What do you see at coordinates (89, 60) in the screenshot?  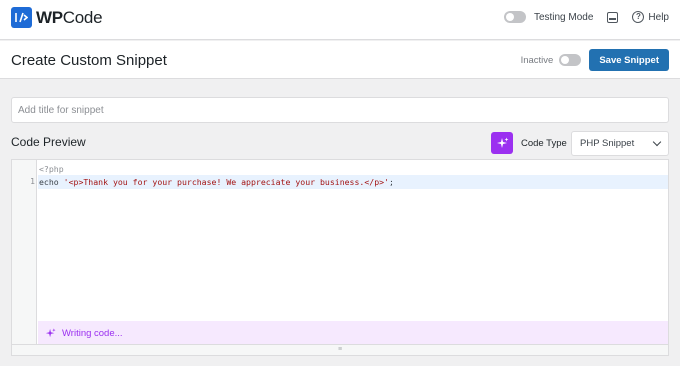 I see `page-title: Create Custom Snippet` at bounding box center [89, 60].